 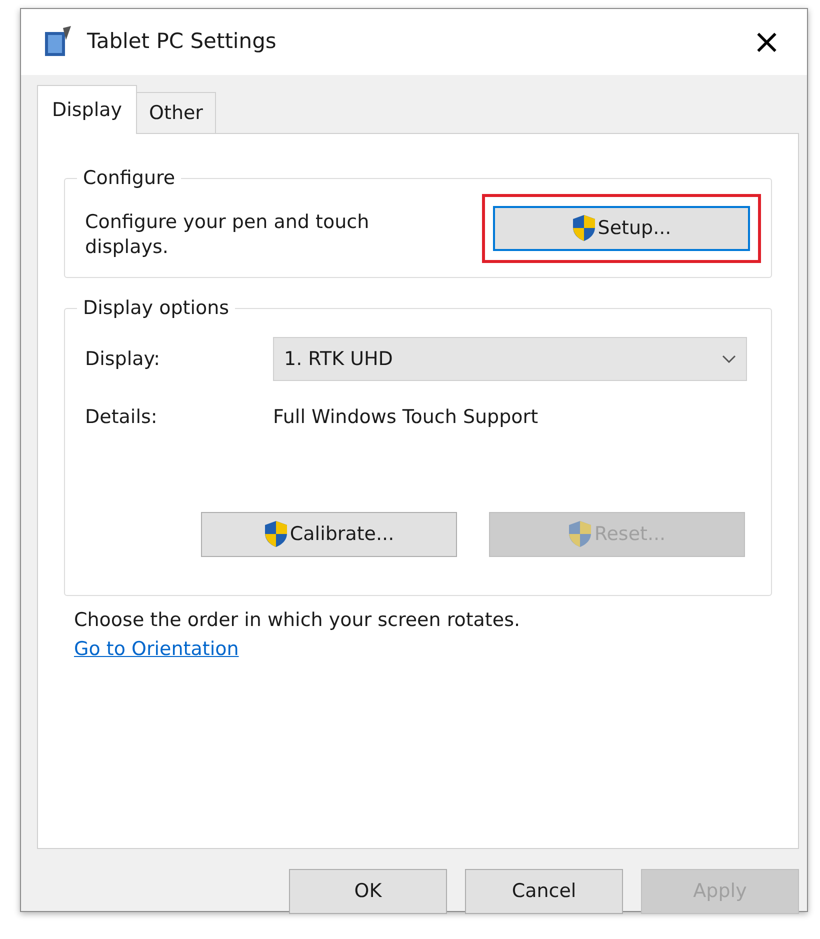 I want to click on instruction-text: Choose the order in which your screen rotates., so click(x=298, y=620).